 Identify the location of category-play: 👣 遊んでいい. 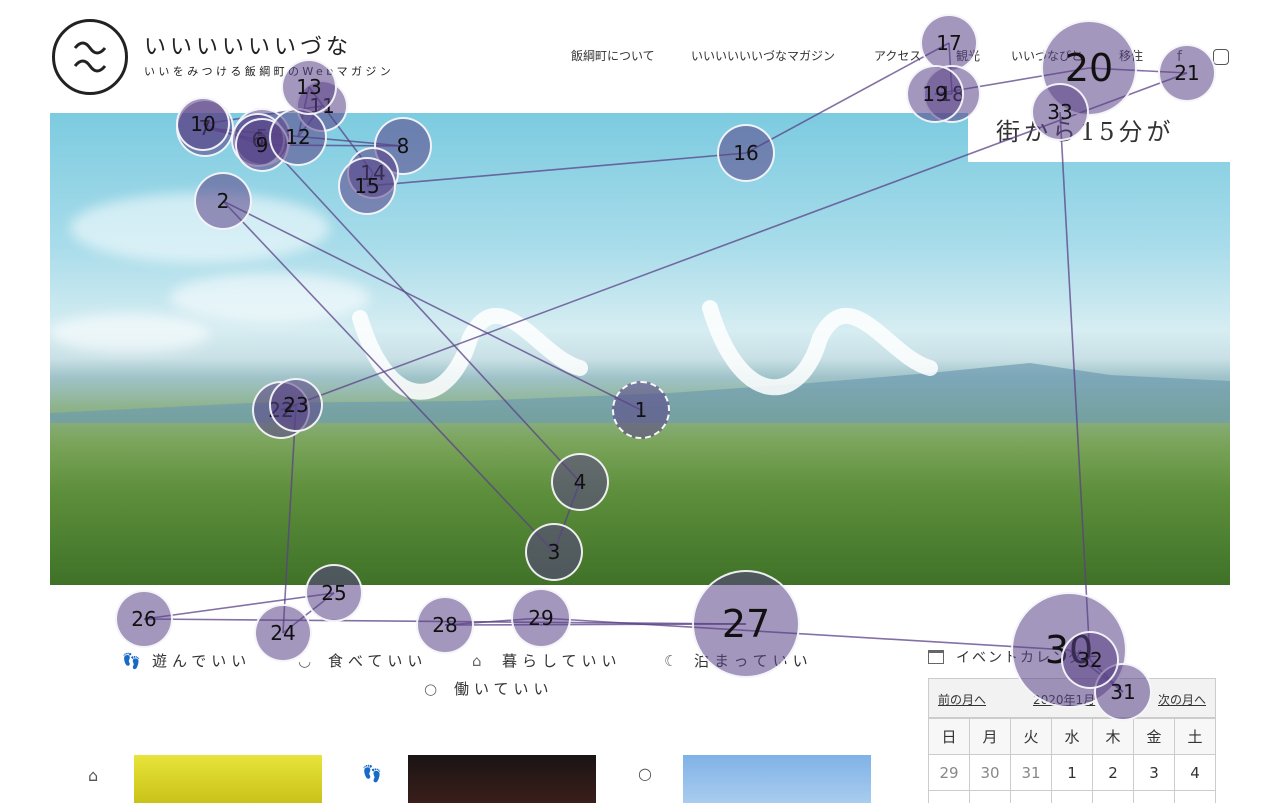
(186, 660).